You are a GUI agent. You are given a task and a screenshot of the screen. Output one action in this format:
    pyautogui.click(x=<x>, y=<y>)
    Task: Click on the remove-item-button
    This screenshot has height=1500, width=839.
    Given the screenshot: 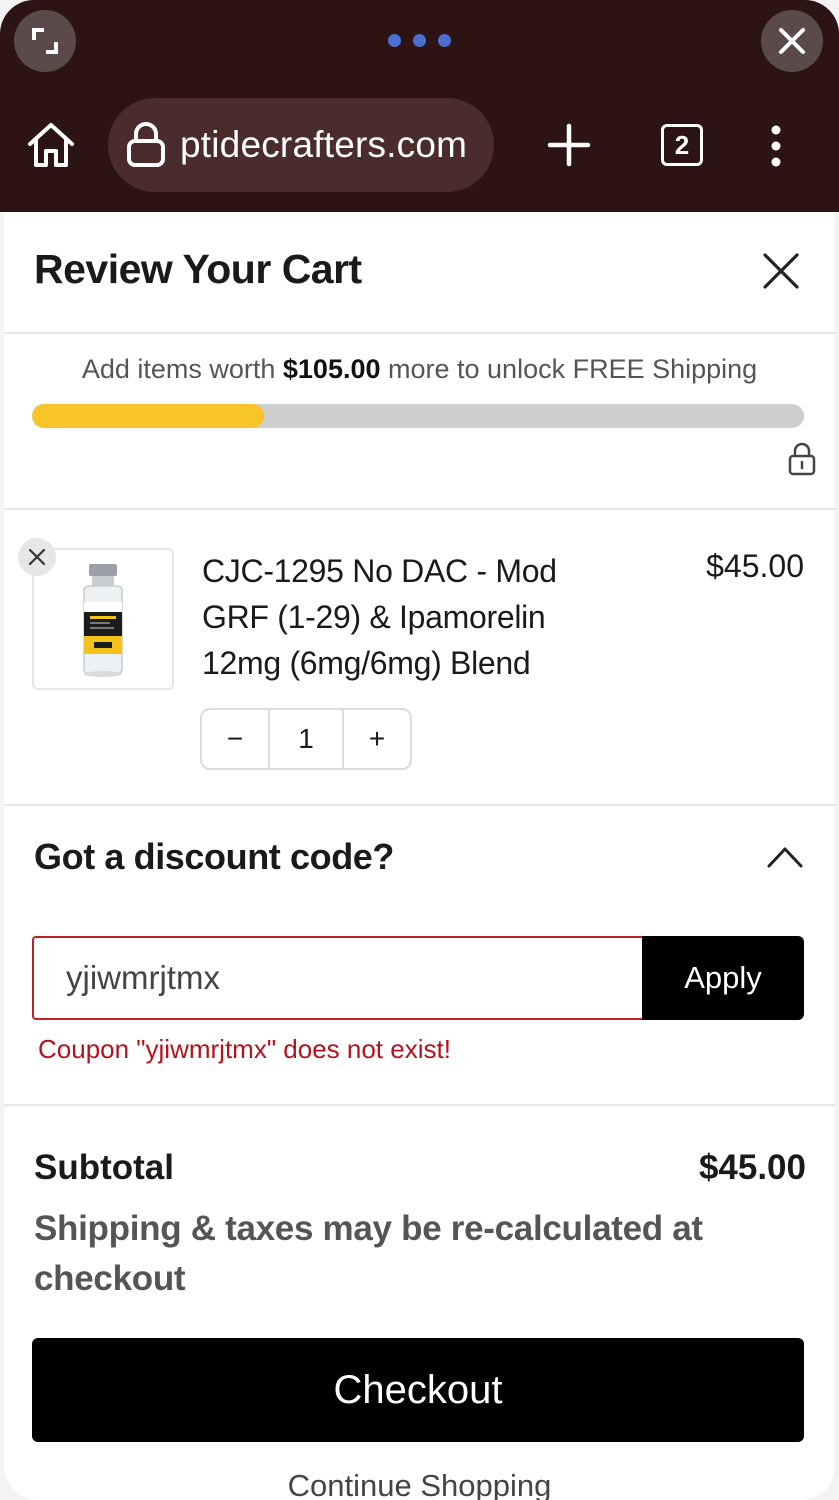 What is the action you would take?
    pyautogui.click(x=37, y=557)
    